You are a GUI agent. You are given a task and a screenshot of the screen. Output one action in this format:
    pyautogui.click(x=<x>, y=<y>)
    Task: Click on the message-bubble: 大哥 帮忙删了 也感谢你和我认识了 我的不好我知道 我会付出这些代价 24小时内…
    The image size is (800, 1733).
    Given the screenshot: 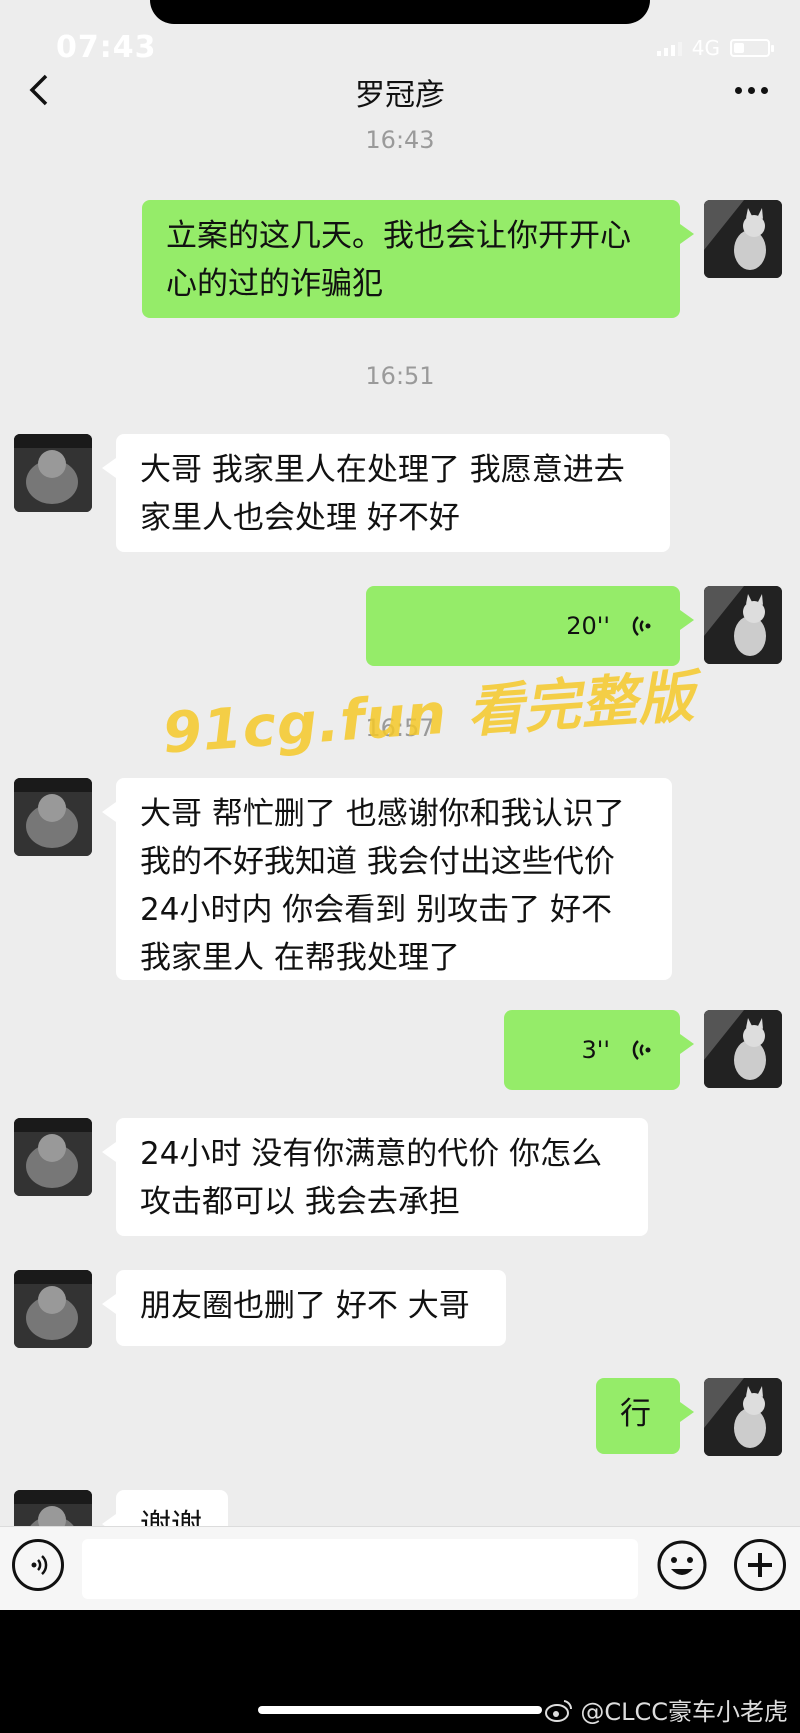 What is the action you would take?
    pyautogui.click(x=387, y=879)
    